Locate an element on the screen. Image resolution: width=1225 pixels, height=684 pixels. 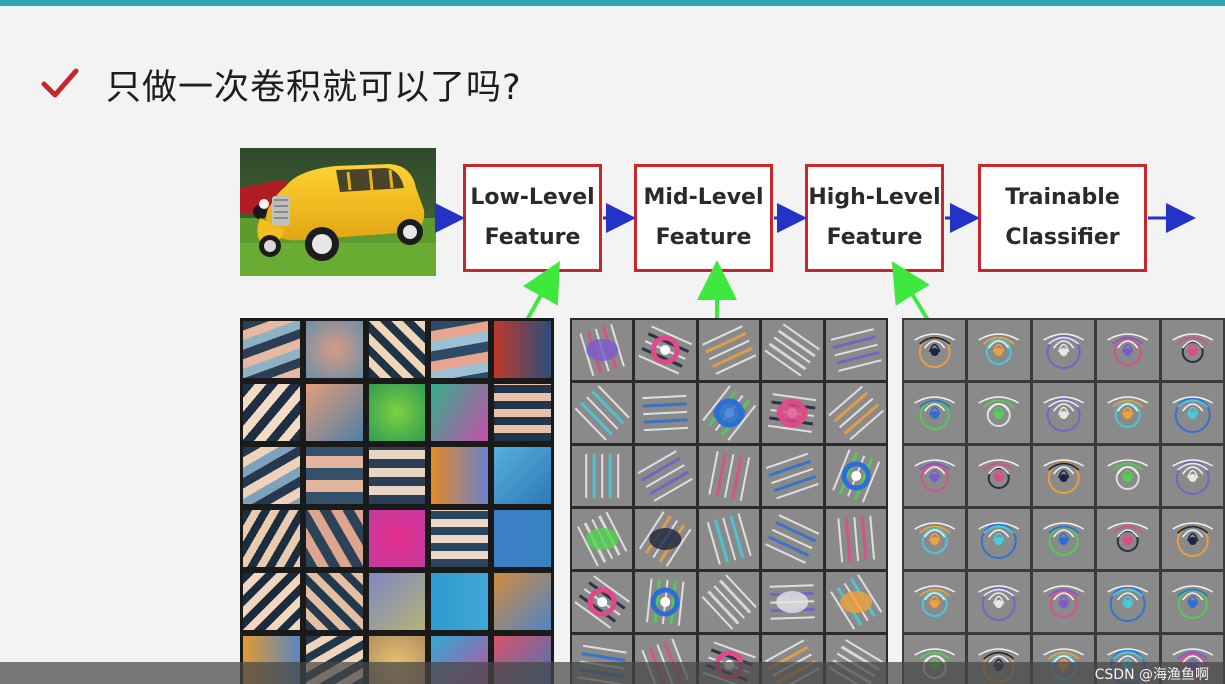
checkmark-icon is located at coordinates (60, 83).